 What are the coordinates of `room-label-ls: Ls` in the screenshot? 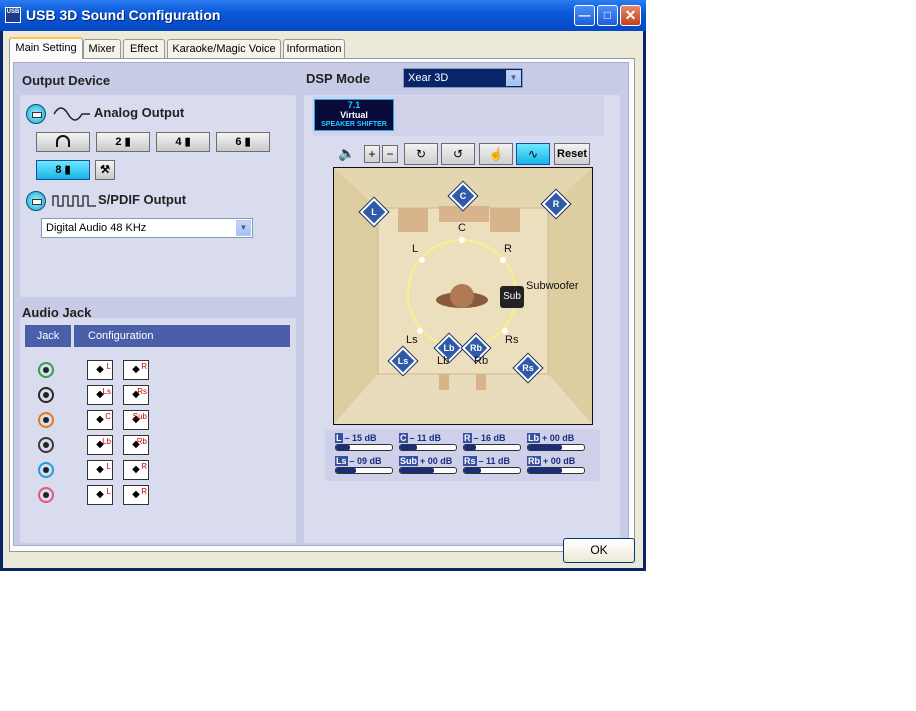 It's located at (412, 340).